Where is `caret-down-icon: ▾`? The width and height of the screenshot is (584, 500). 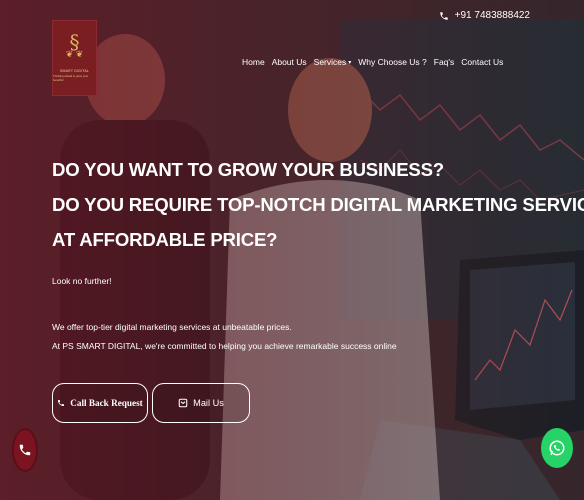 caret-down-icon: ▾ is located at coordinates (350, 62).